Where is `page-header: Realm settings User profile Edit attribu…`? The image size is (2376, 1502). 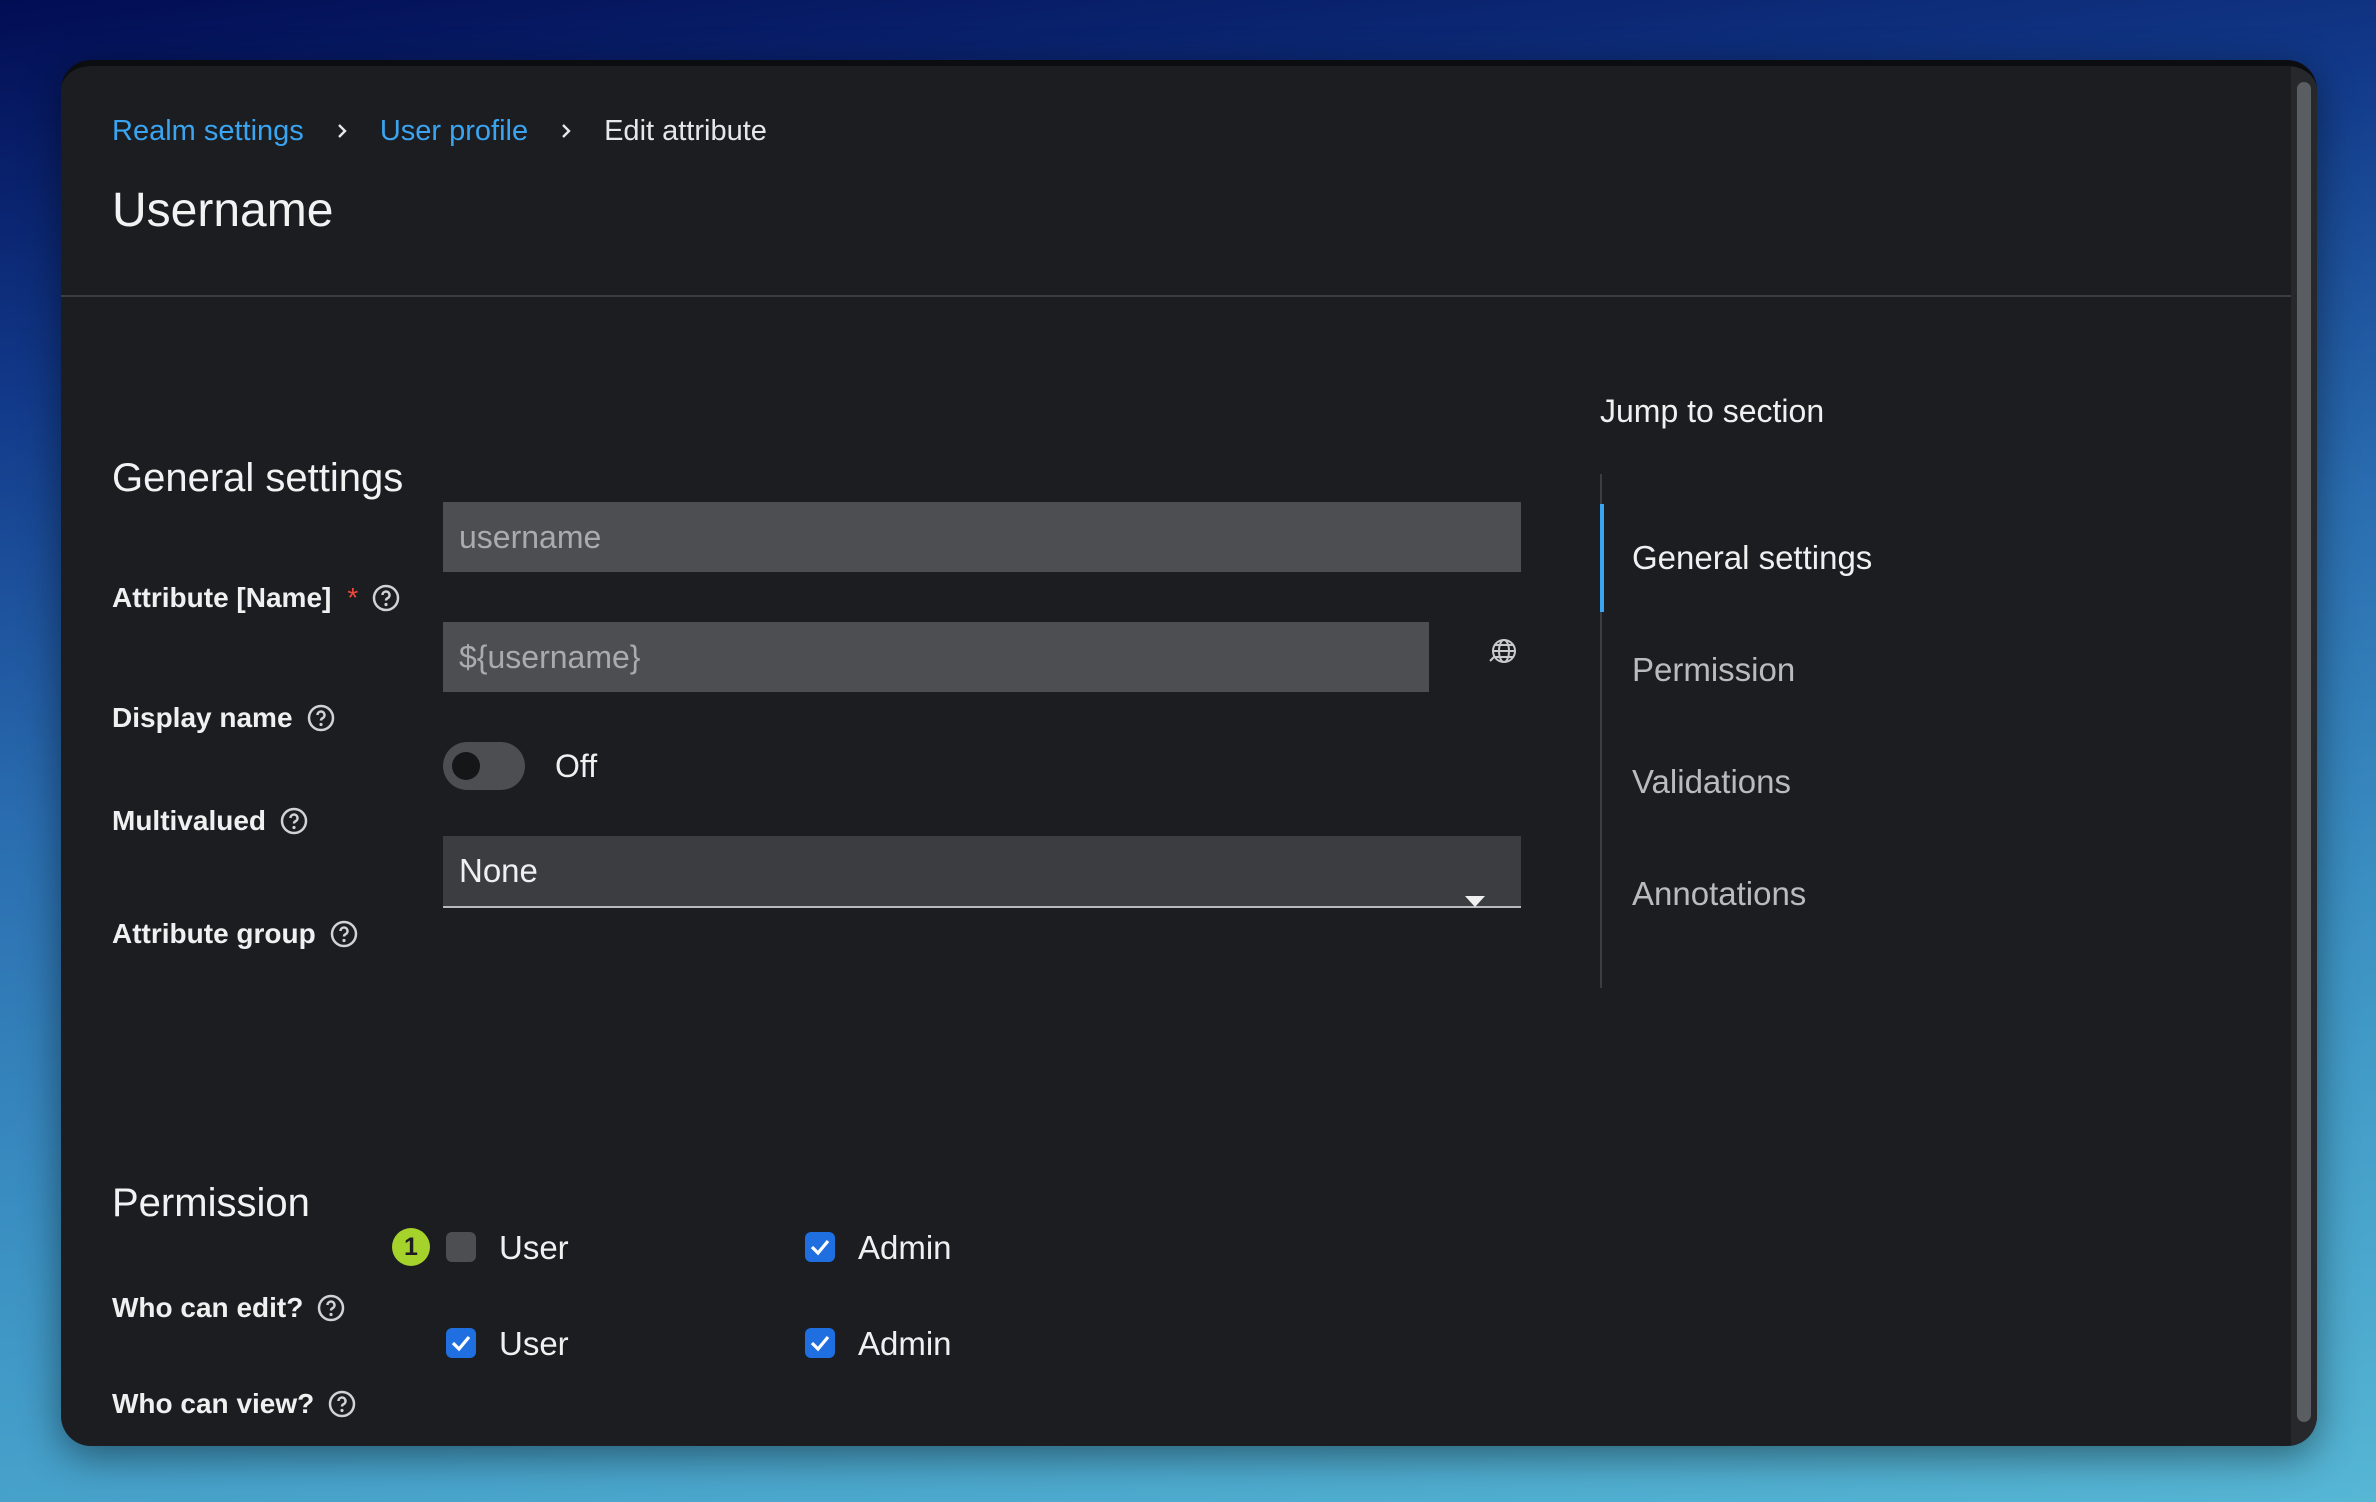
page-header: Realm settings User profile Edit attribu… is located at coordinates (1176, 181).